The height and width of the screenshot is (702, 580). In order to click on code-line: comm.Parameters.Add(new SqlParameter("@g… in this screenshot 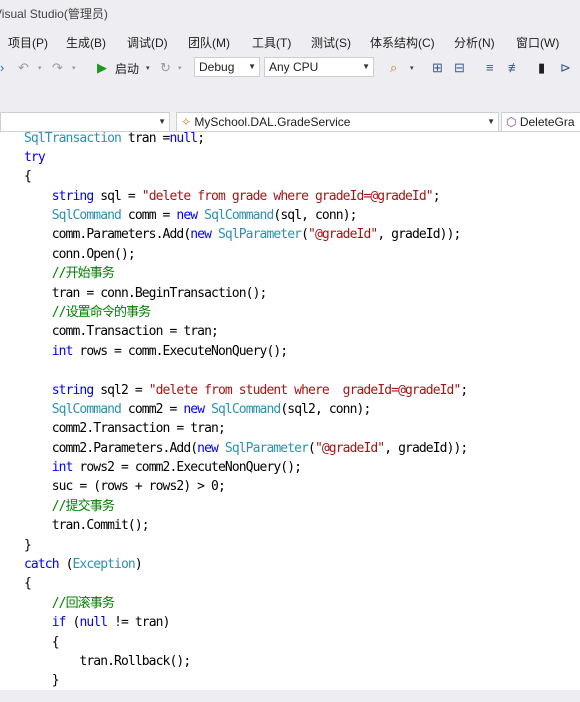, I will do `click(243, 234)`.